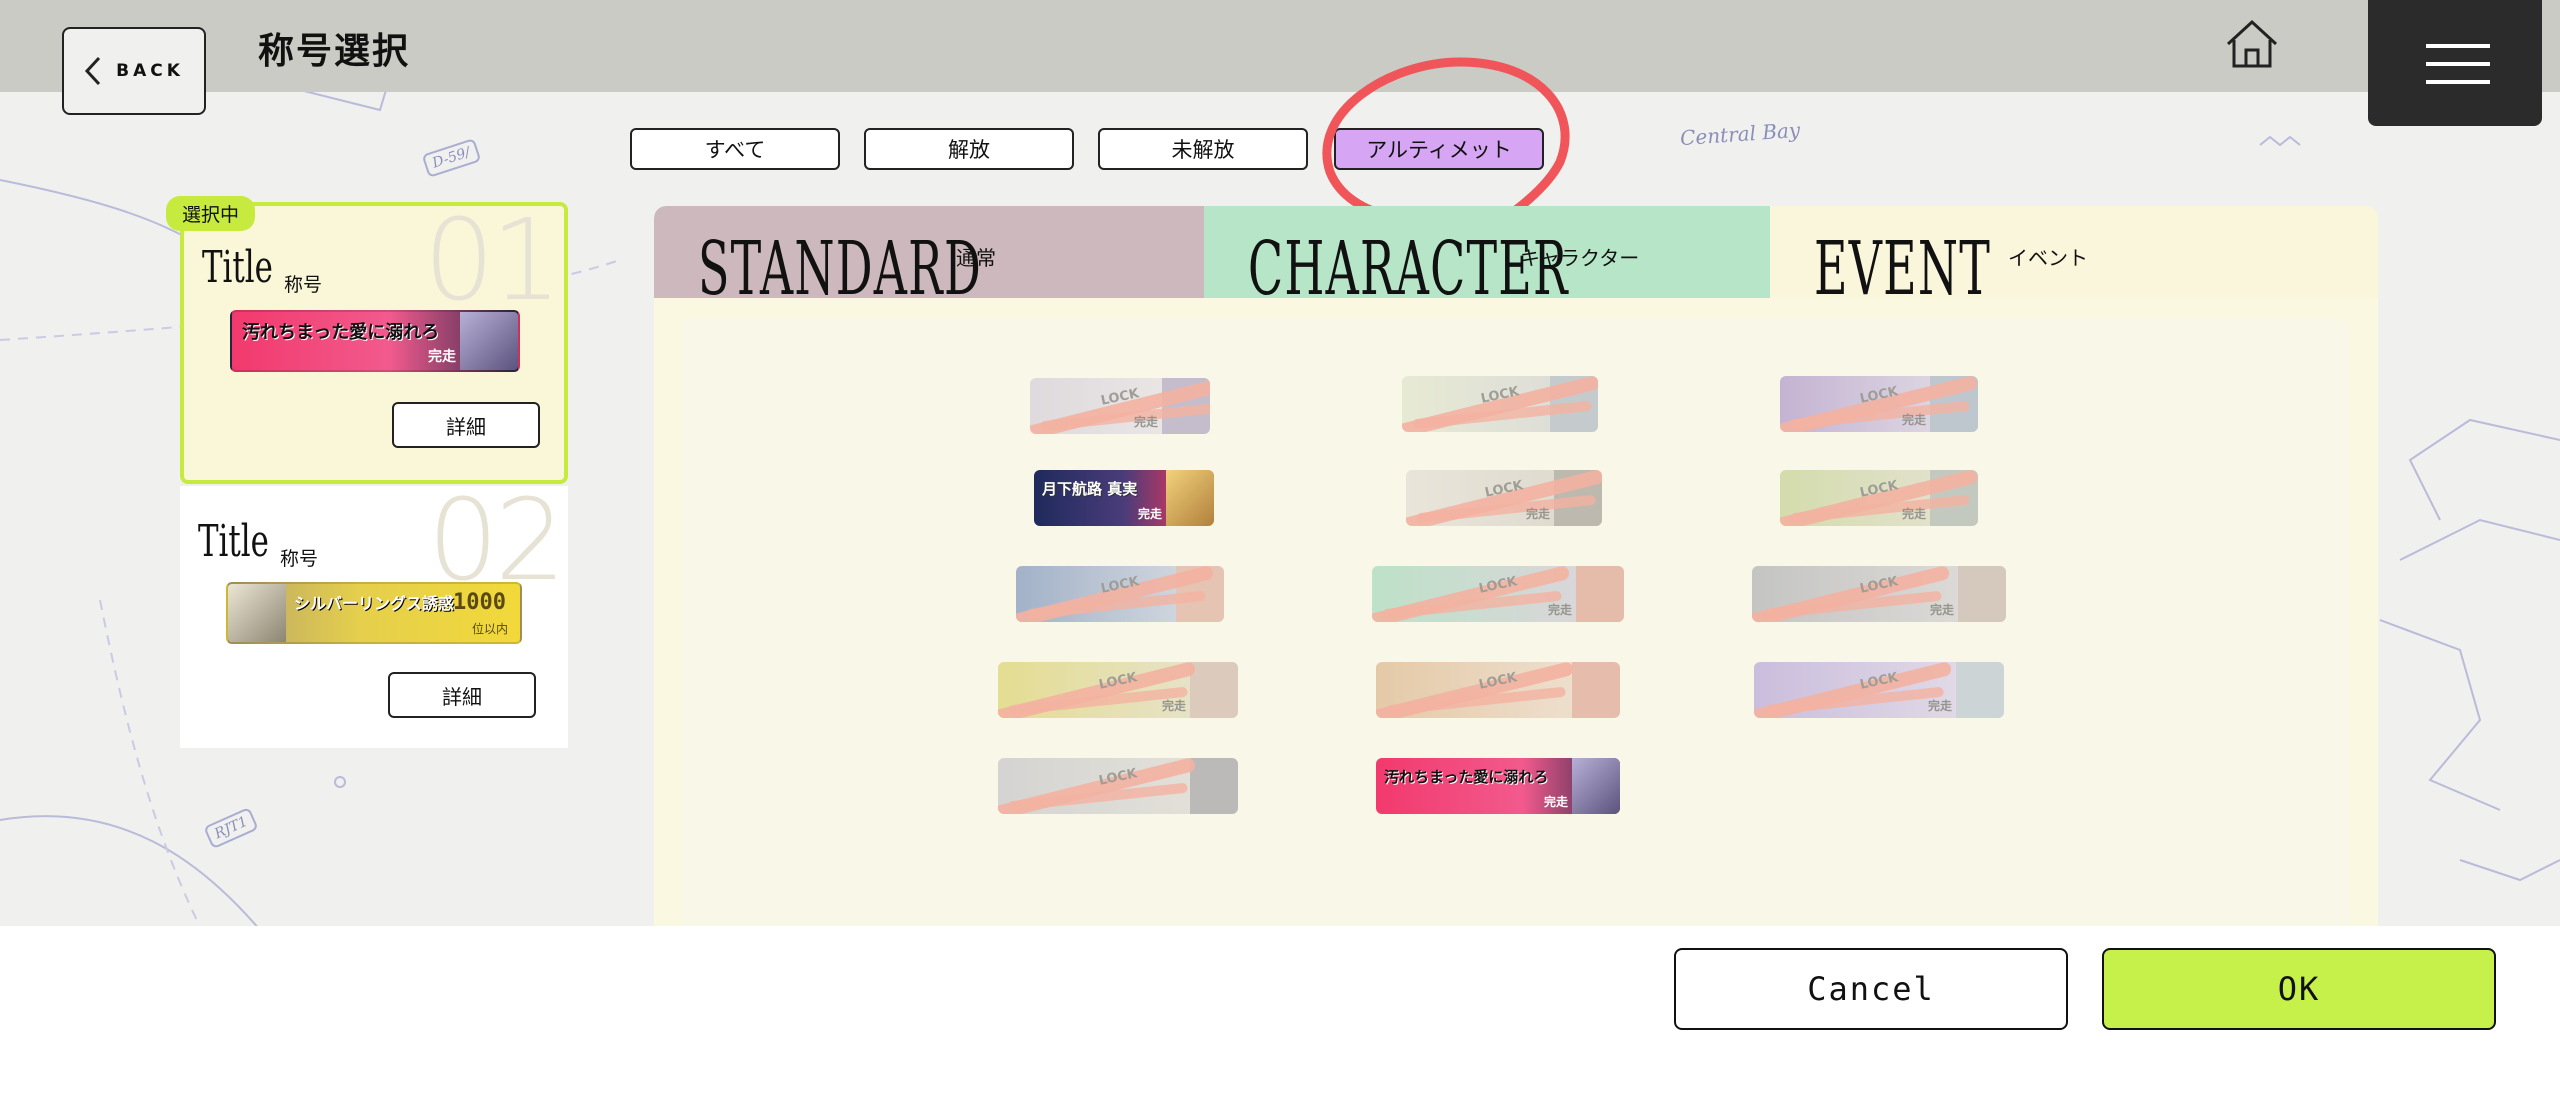 The image size is (2560, 1096). I want to click on back-label: BACK, so click(150, 71).